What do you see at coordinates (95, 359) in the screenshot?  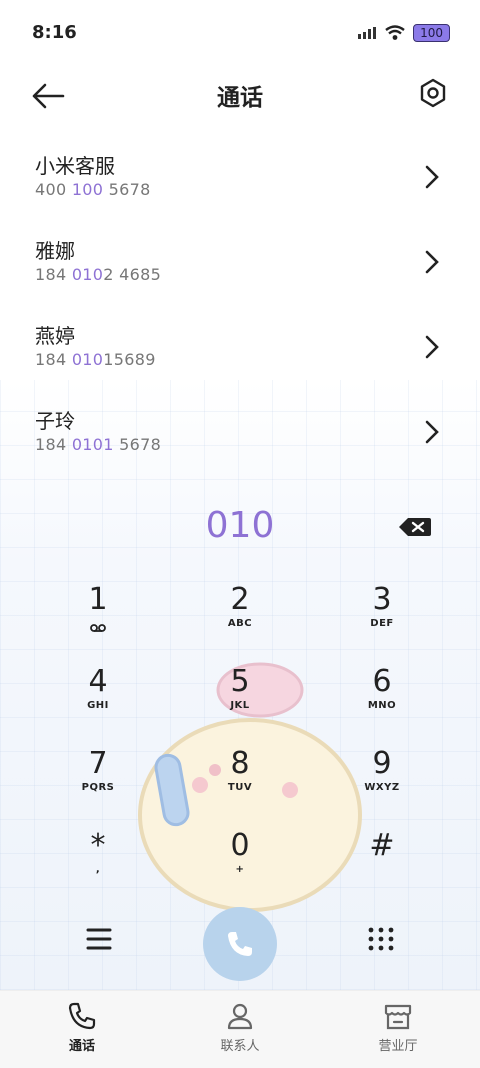 I see `contact-number: 184 01015689` at bounding box center [95, 359].